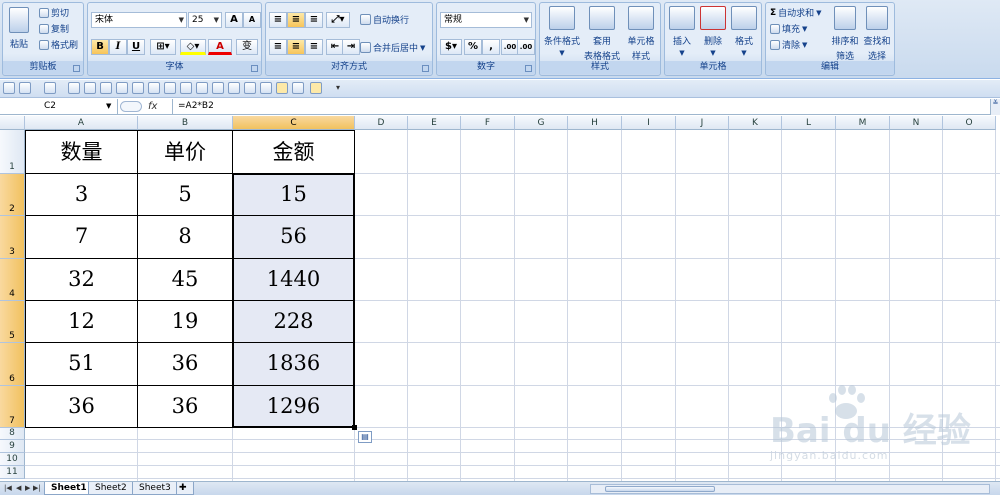  What do you see at coordinates (294, 364) in the screenshot?
I see `data-cell: 1836` at bounding box center [294, 364].